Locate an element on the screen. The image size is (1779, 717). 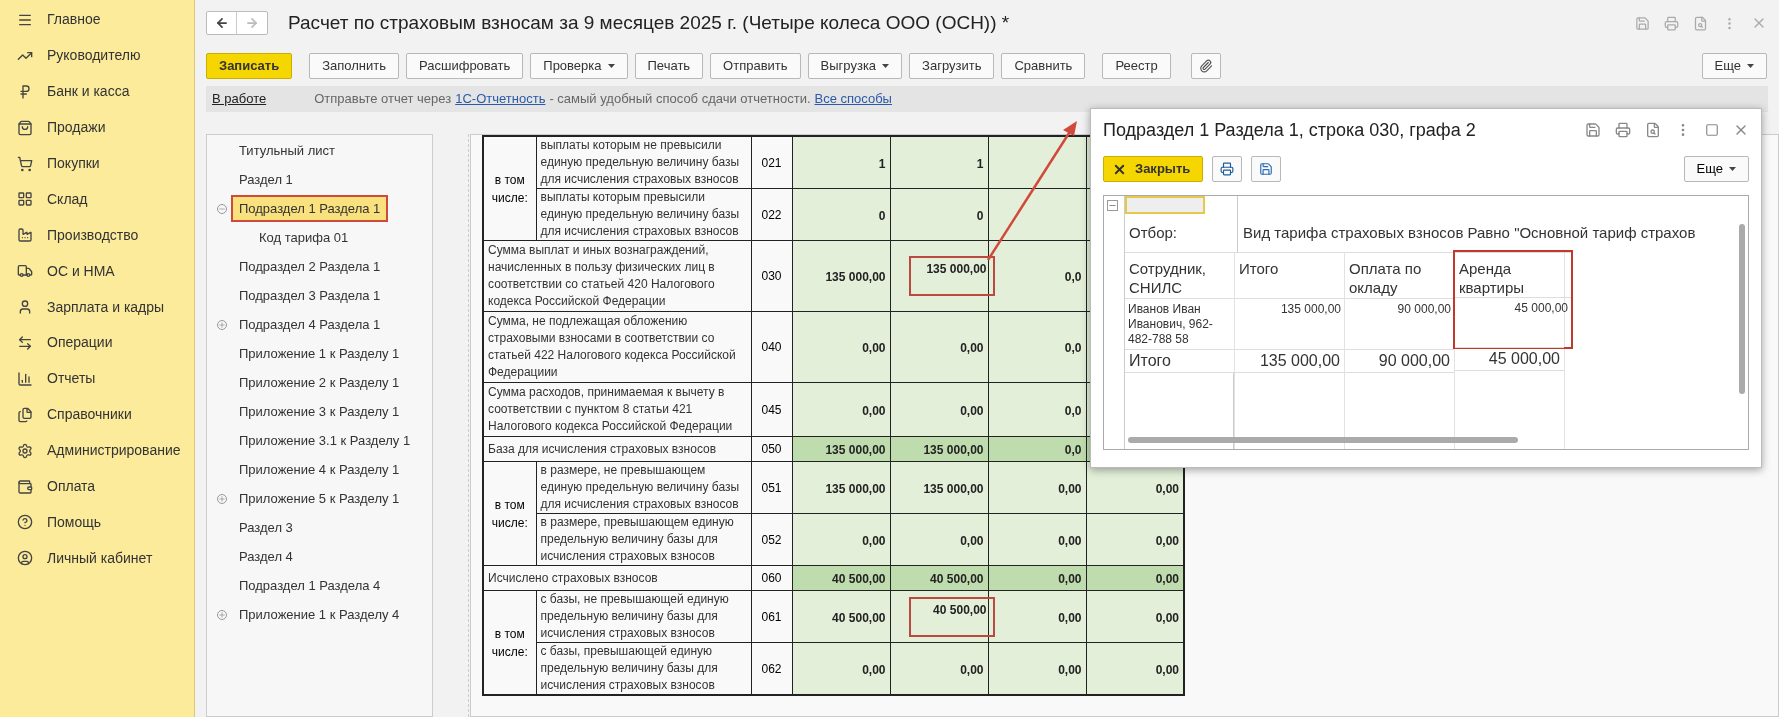
tree-item: Подраздел 3 Раздела 1 is located at coordinates (310, 295).